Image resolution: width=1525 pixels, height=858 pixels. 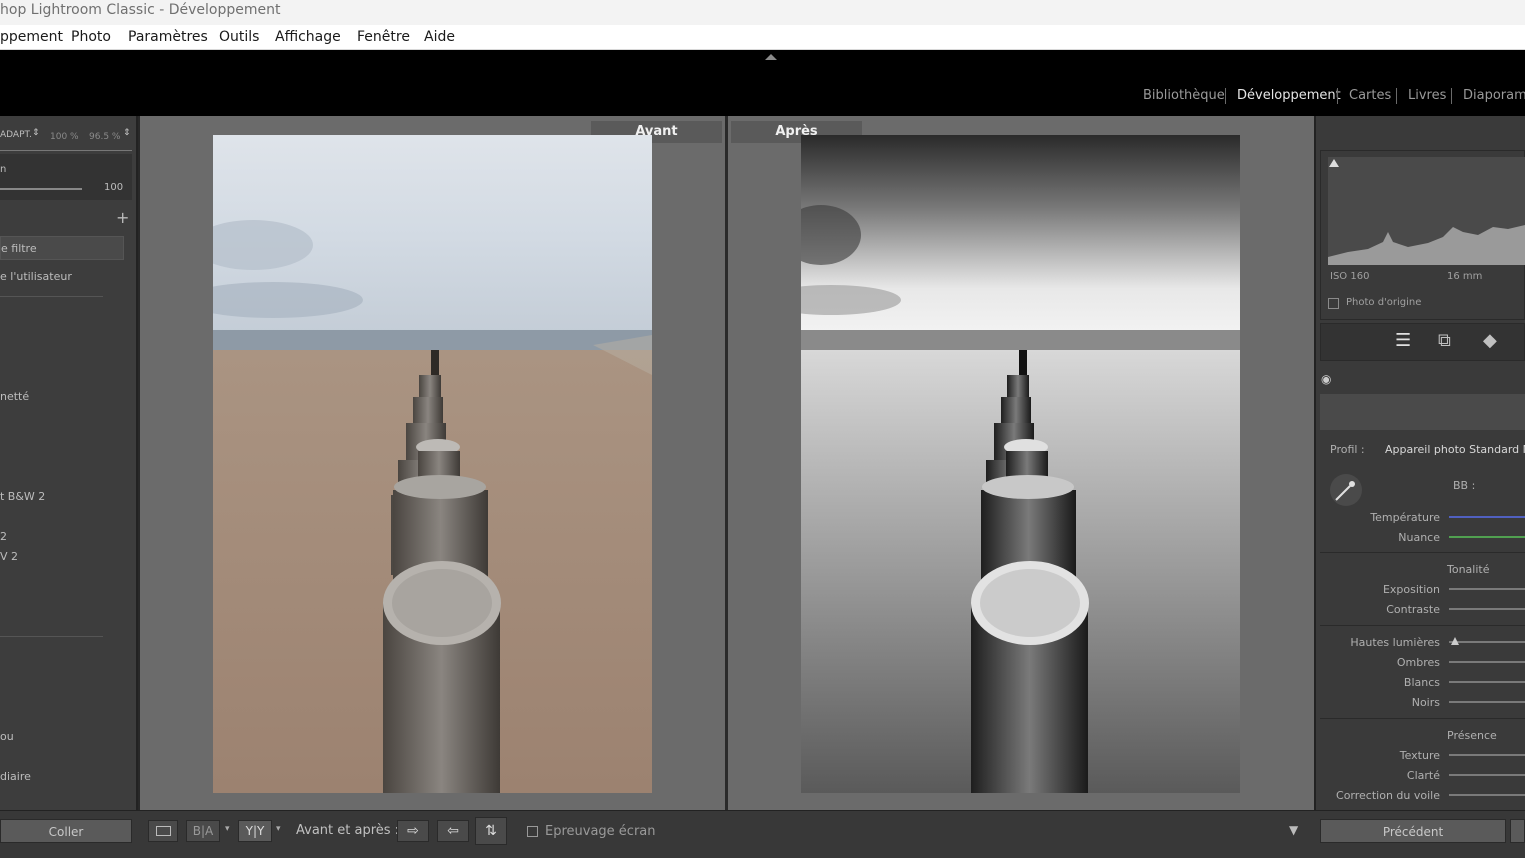 I want to click on loupe-view-icon, so click(x=163, y=831).